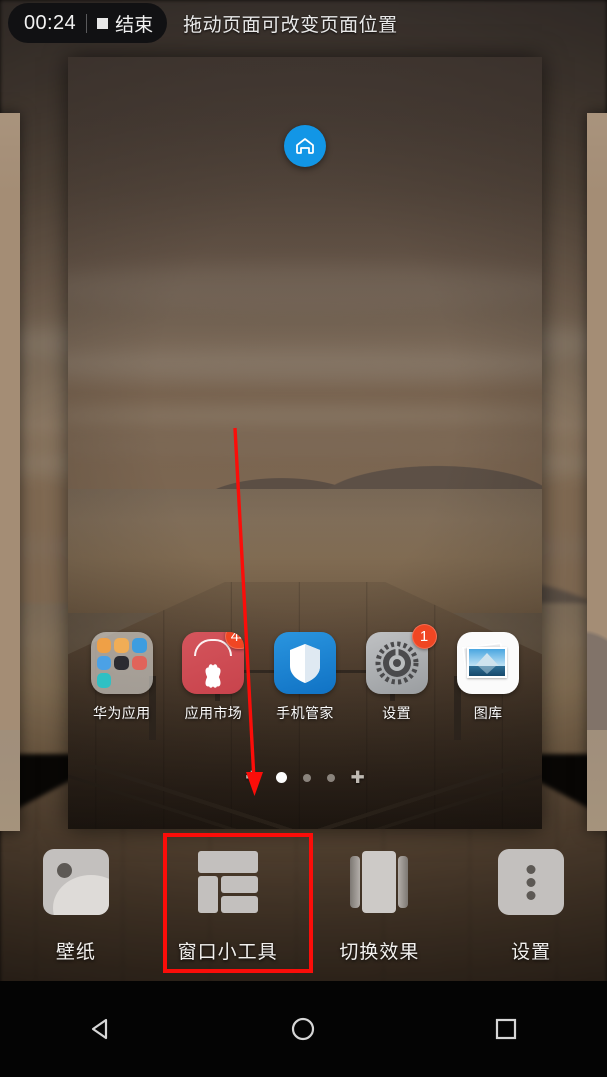  I want to click on recording-status-bar: 00:24 结束 拖动页面可改变页面位置, so click(303, 23).